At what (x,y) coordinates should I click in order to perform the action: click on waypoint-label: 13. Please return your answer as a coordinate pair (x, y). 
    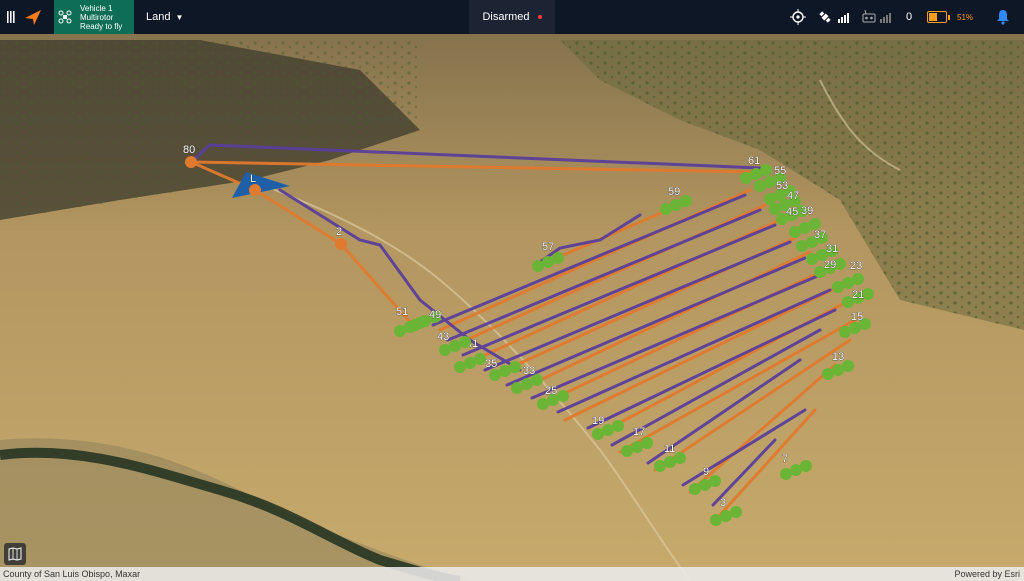
    Looking at the image, I should click on (838, 357).